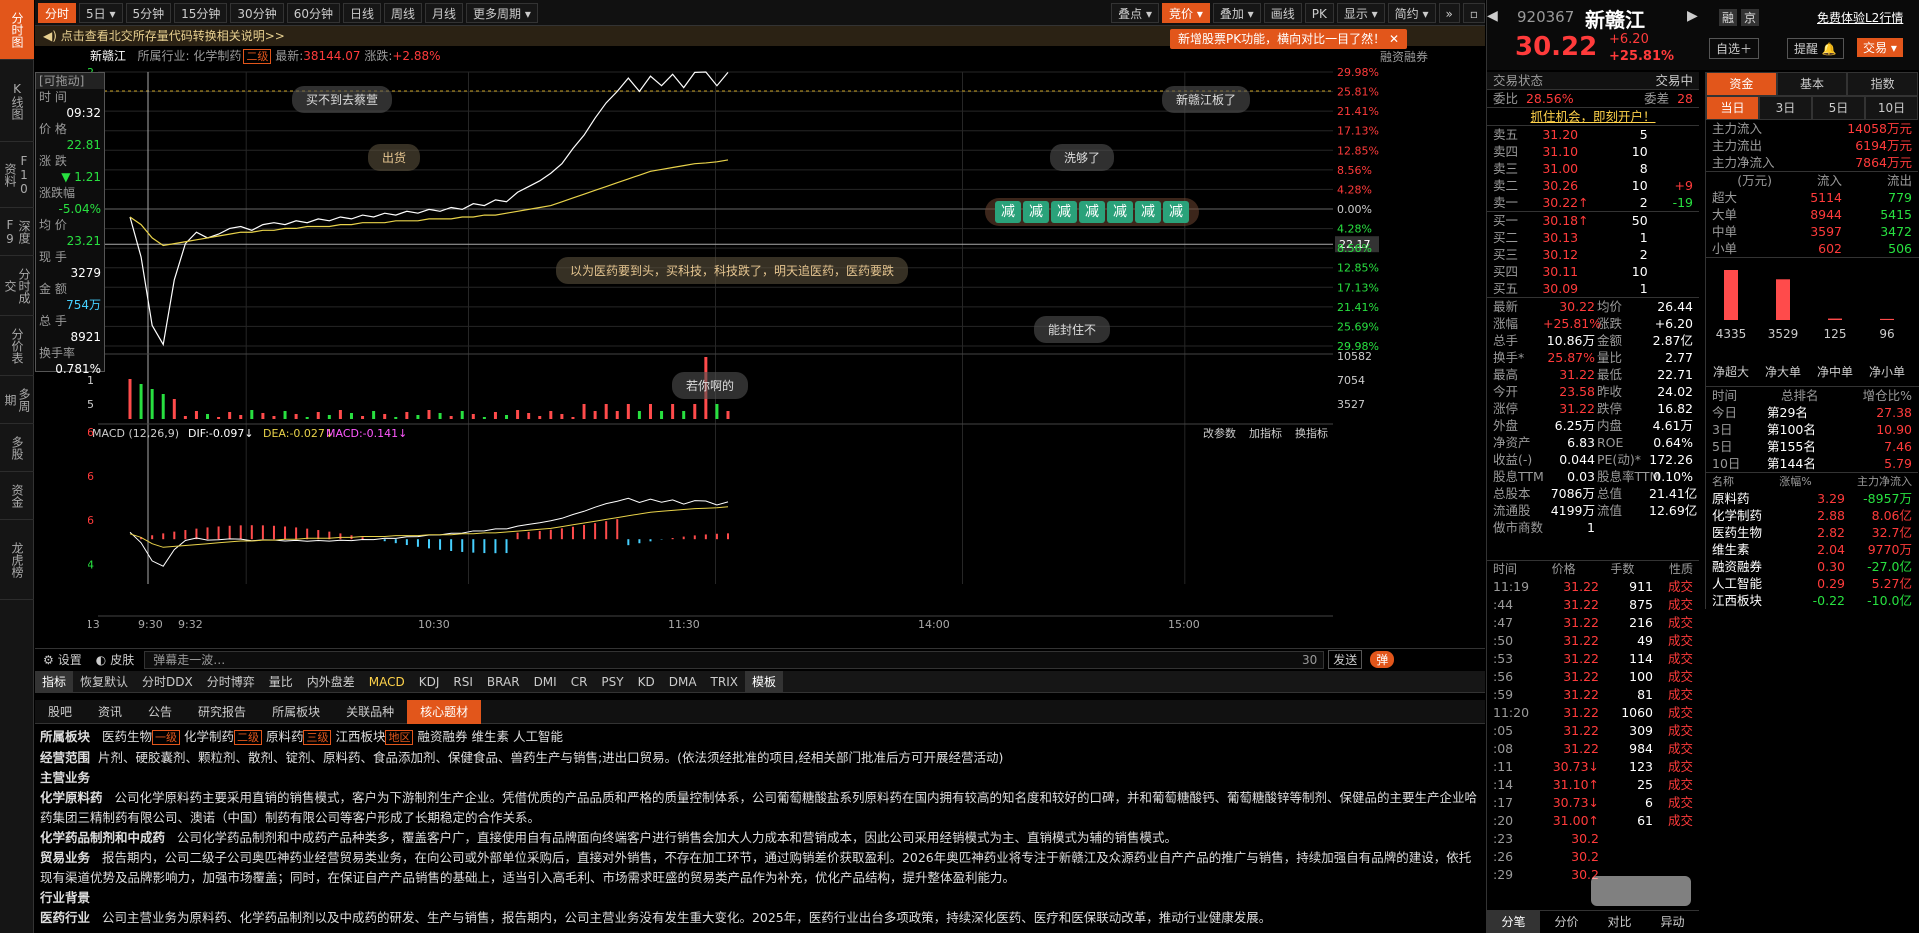 The height and width of the screenshot is (933, 1919). Describe the element at coordinates (734, 659) in the screenshot. I see `danmu-input: 弹幕走一波… 30` at that location.